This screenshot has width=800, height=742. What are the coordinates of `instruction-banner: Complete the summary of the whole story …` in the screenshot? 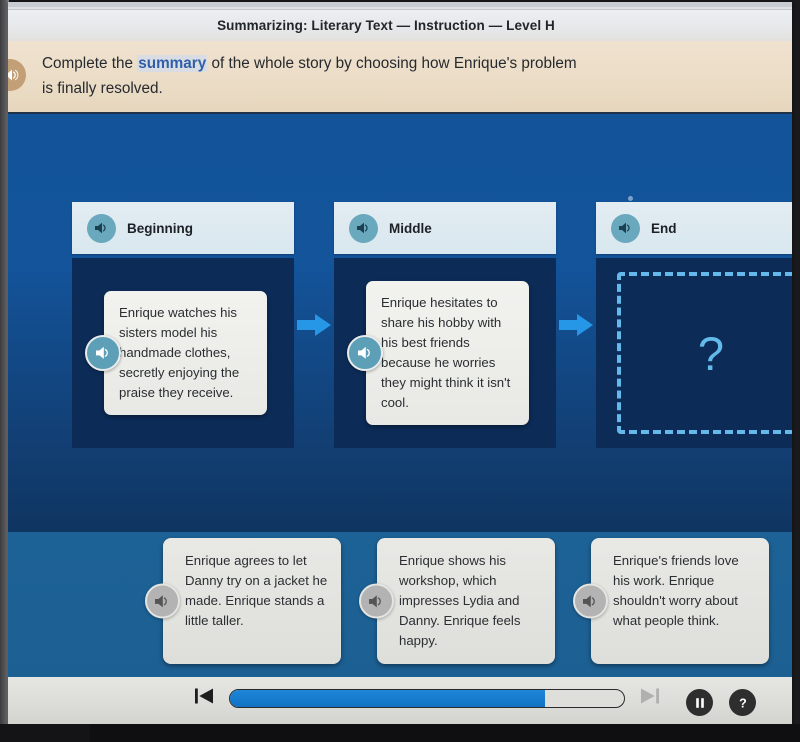 It's located at (400, 77).